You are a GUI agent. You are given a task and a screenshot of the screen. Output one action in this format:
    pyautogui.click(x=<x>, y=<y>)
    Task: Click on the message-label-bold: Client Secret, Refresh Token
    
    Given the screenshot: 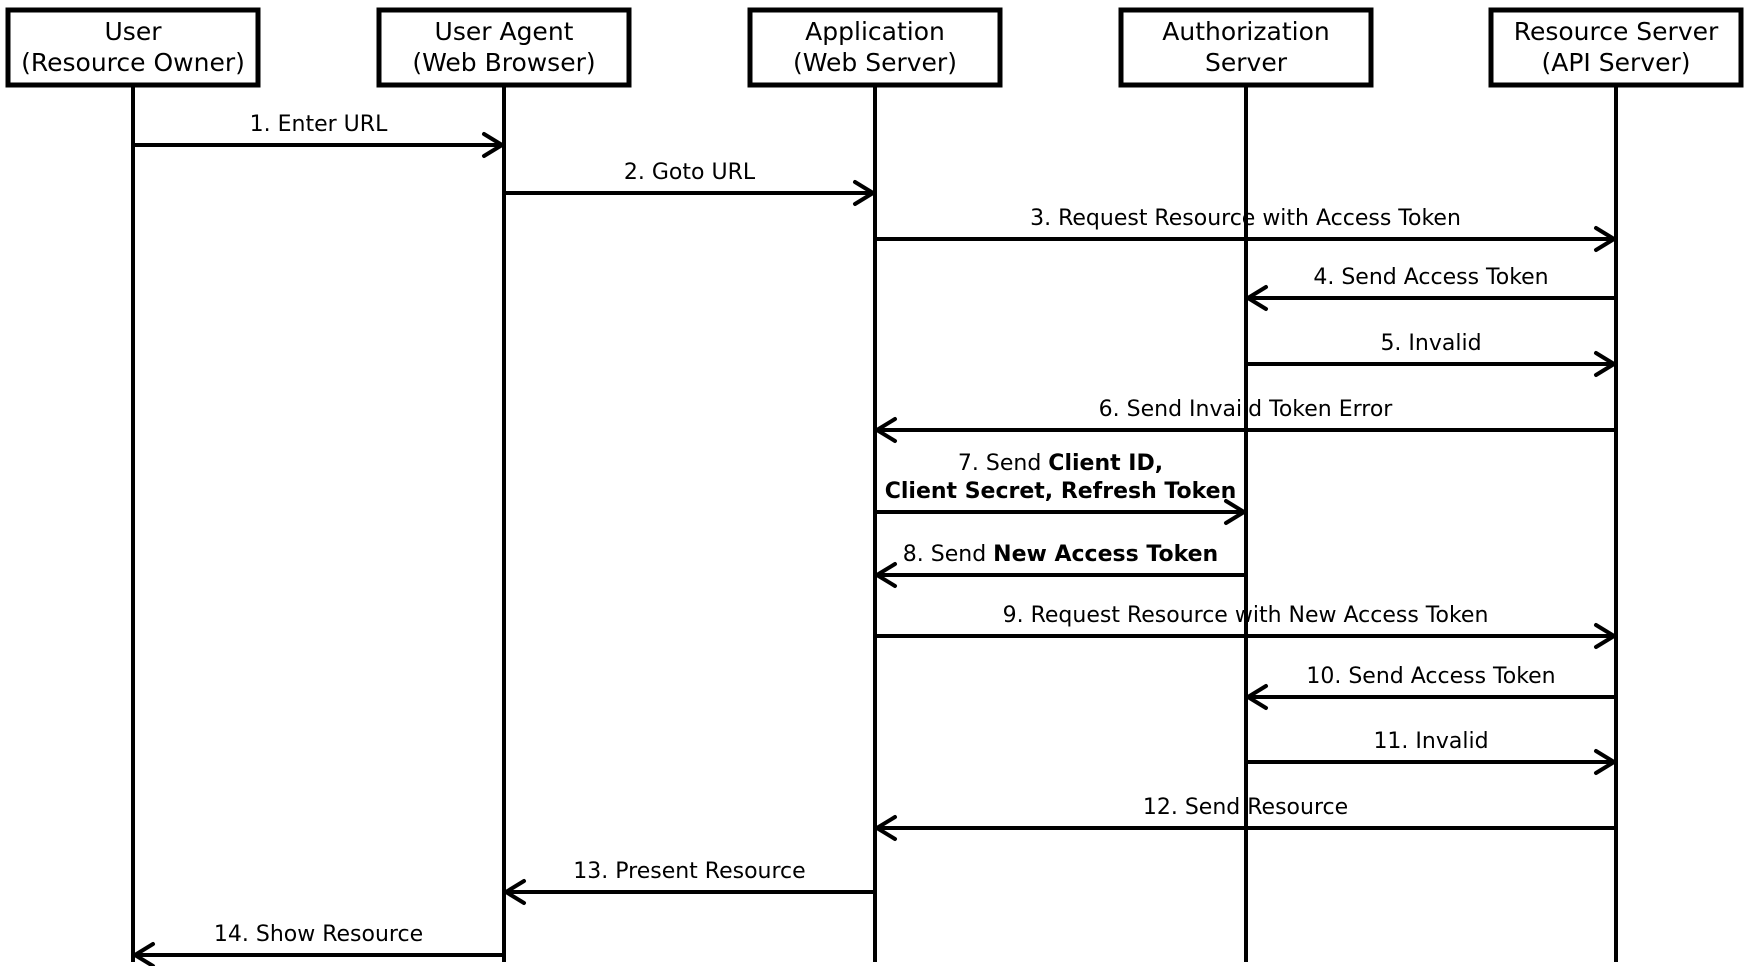 What is the action you would take?
    pyautogui.click(x=1061, y=491)
    